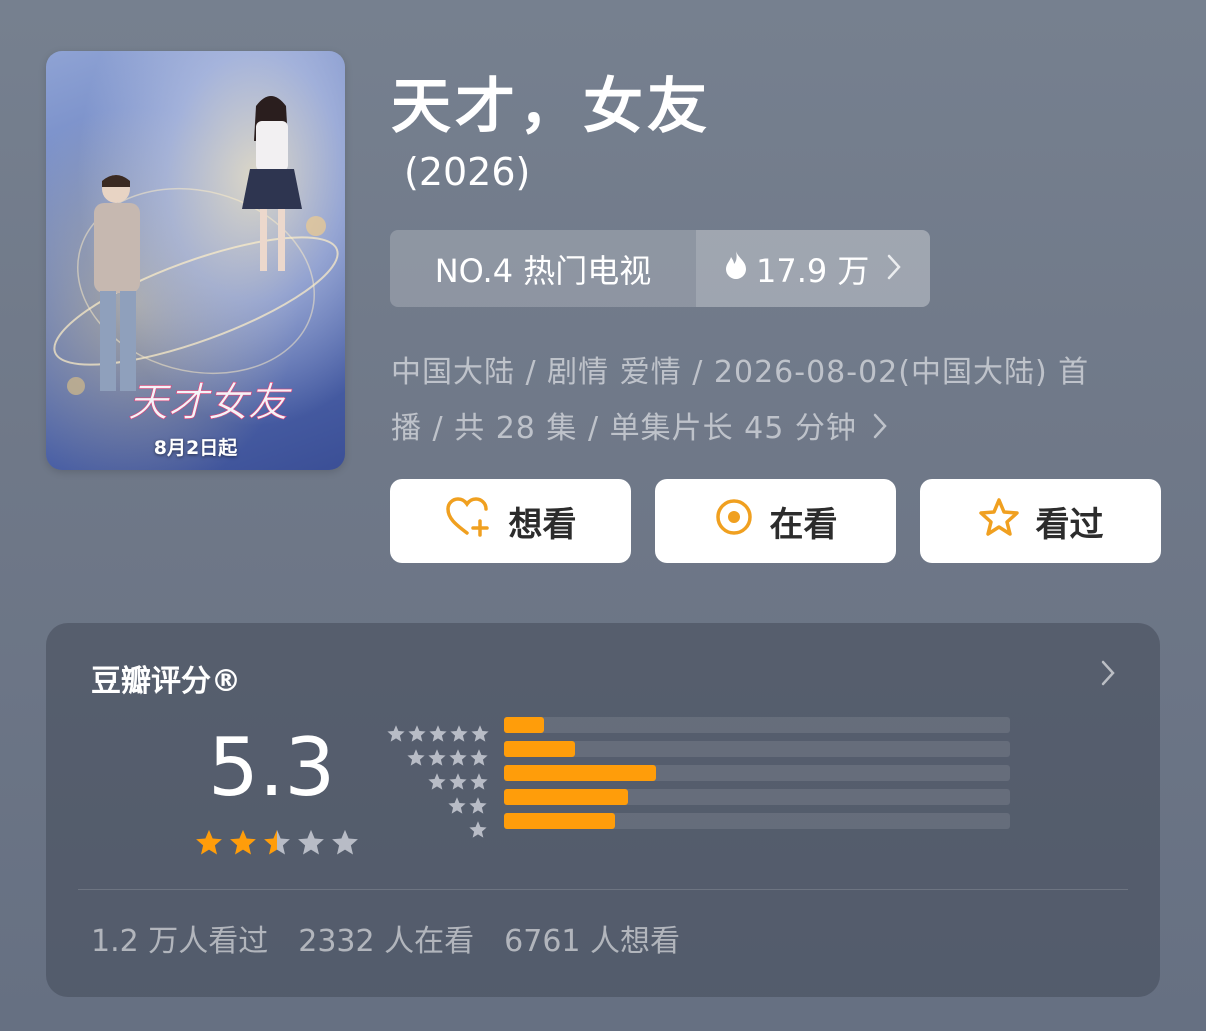 Image resolution: width=1206 pixels, height=1031 pixels. Describe the element at coordinates (740, 372) in the screenshot. I see `meta-line-1: 中国大陆 / 剧情 爱情 / 2026-08-02(中国大陆) 首` at that location.